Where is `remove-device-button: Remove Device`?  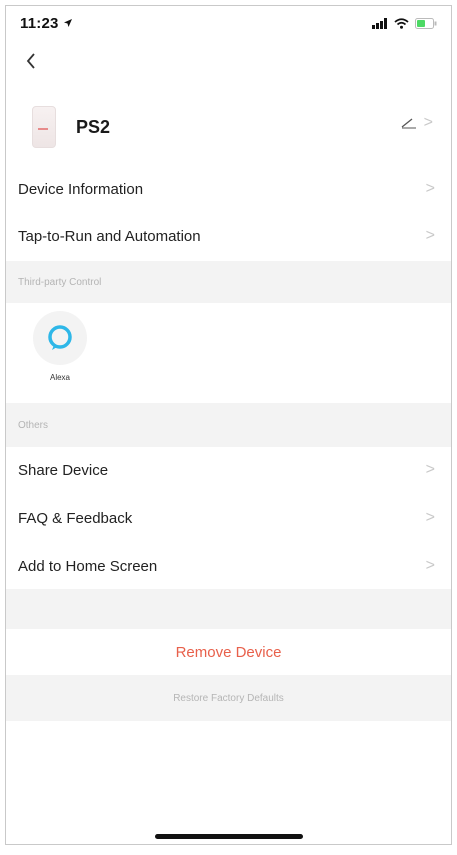 remove-device-button: Remove Device is located at coordinates (228, 652).